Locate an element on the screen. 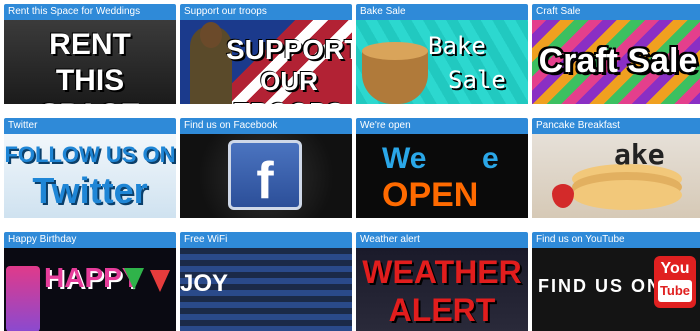  thumb-text: FOLLOW US ON is located at coordinates (90, 154).